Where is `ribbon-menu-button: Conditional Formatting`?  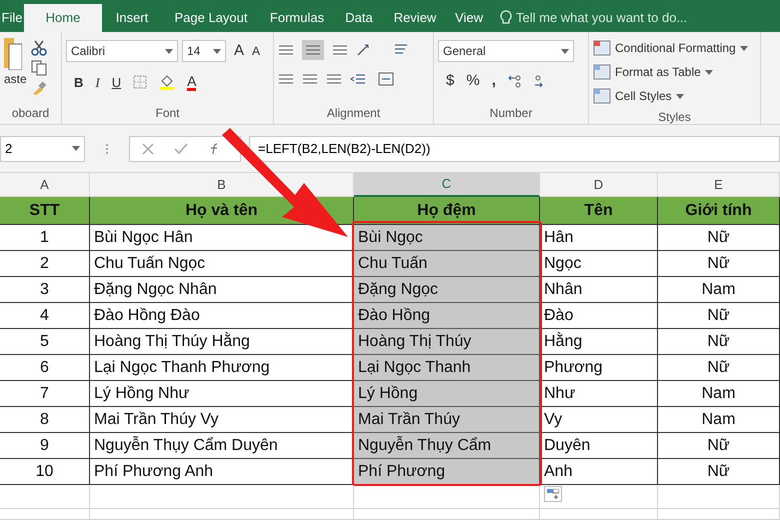 ribbon-menu-button: Conditional Formatting is located at coordinates (674, 48).